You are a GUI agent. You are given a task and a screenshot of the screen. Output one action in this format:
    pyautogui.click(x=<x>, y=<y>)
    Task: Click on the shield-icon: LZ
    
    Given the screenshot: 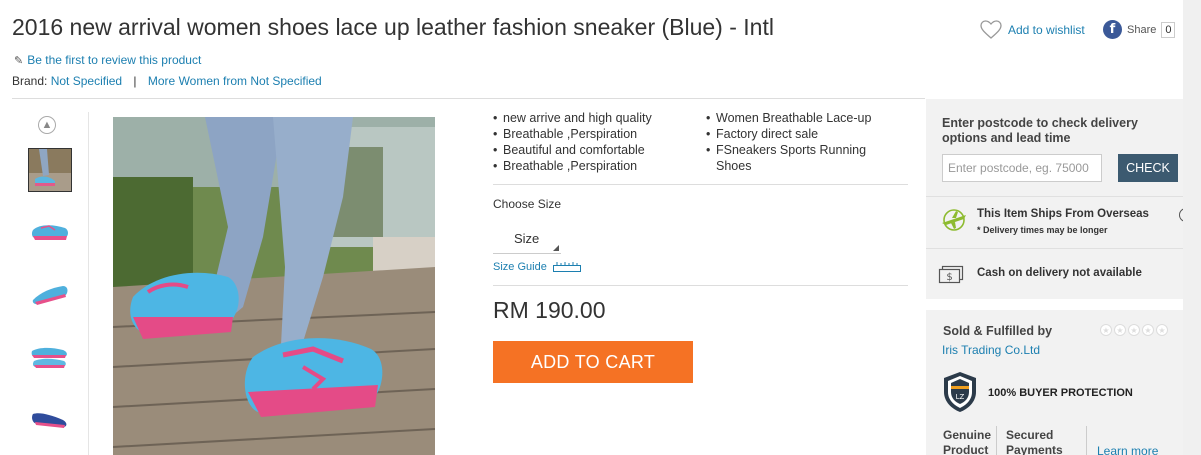 What is the action you would take?
    pyautogui.click(x=960, y=392)
    